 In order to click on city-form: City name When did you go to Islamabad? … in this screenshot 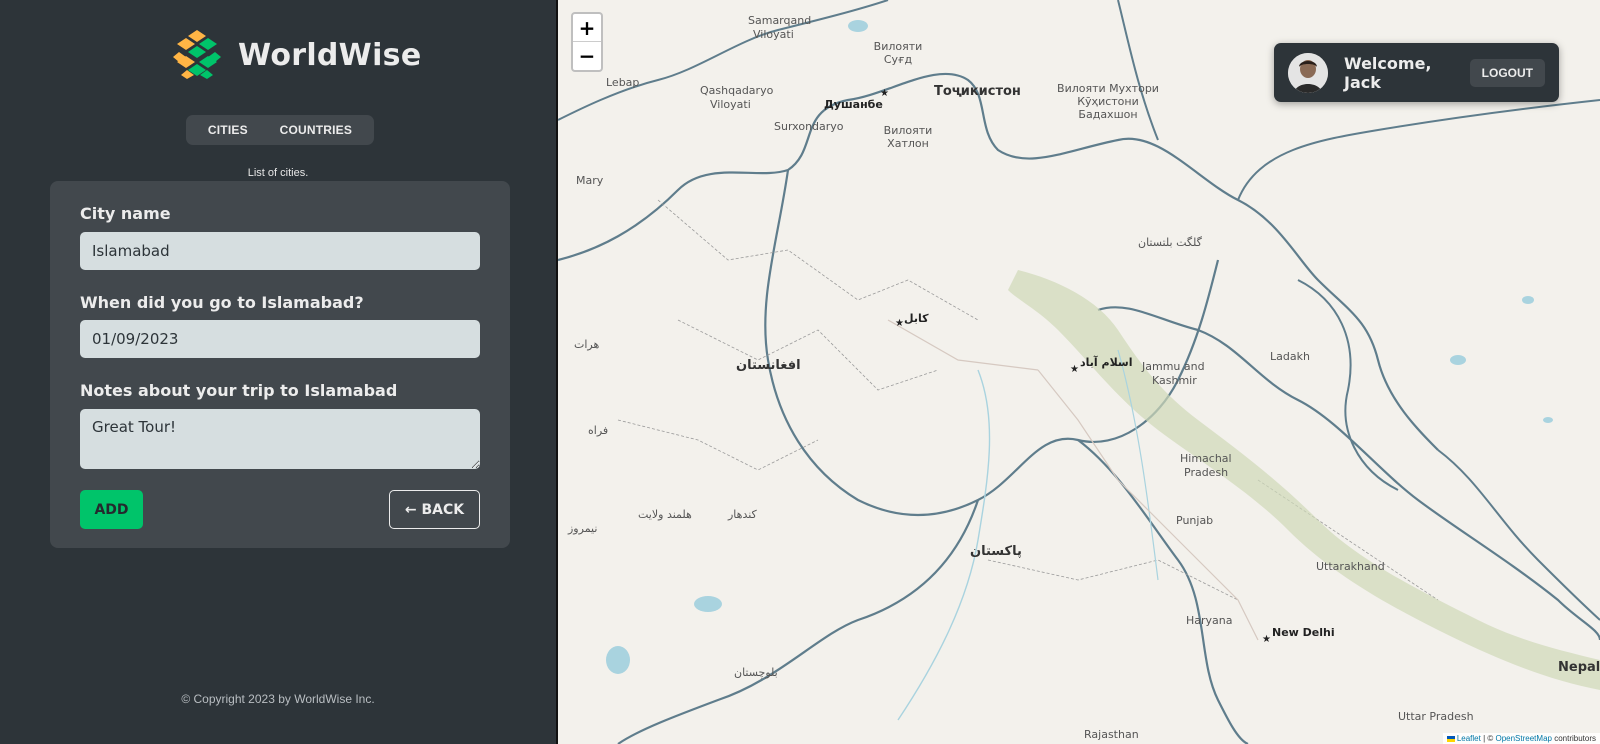, I will do `click(280, 364)`.